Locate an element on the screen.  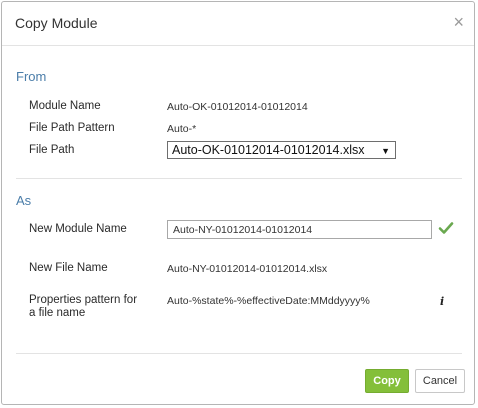
caret-down-icon: ▼ is located at coordinates (385, 151).